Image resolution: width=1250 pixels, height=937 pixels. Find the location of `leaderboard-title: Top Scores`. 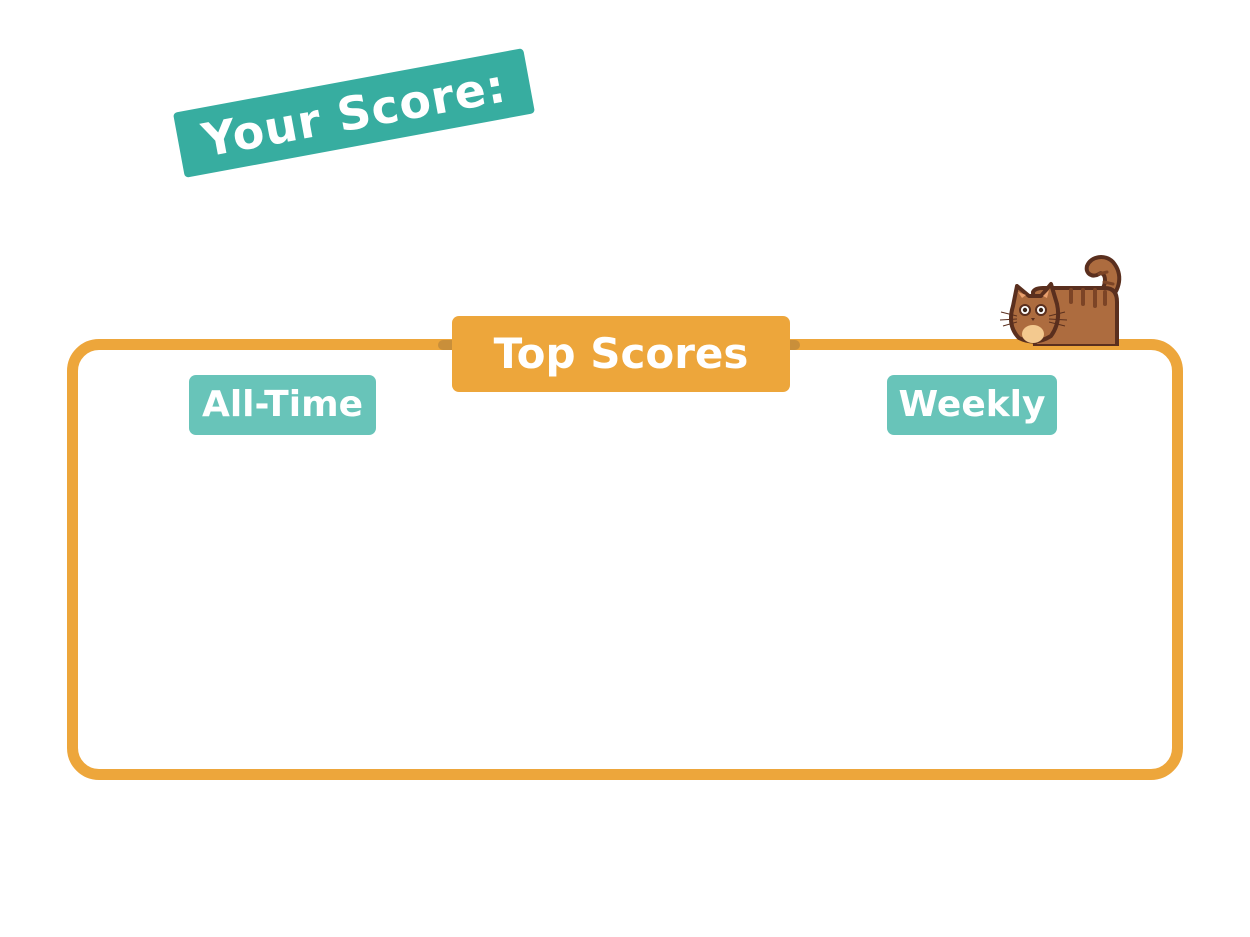

leaderboard-title: Top Scores is located at coordinates (621, 353).